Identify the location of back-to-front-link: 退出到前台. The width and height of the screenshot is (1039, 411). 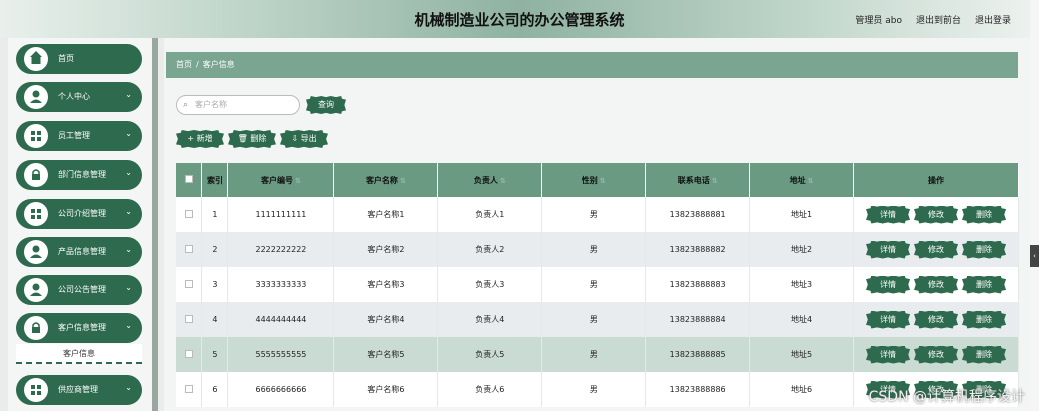
(938, 19).